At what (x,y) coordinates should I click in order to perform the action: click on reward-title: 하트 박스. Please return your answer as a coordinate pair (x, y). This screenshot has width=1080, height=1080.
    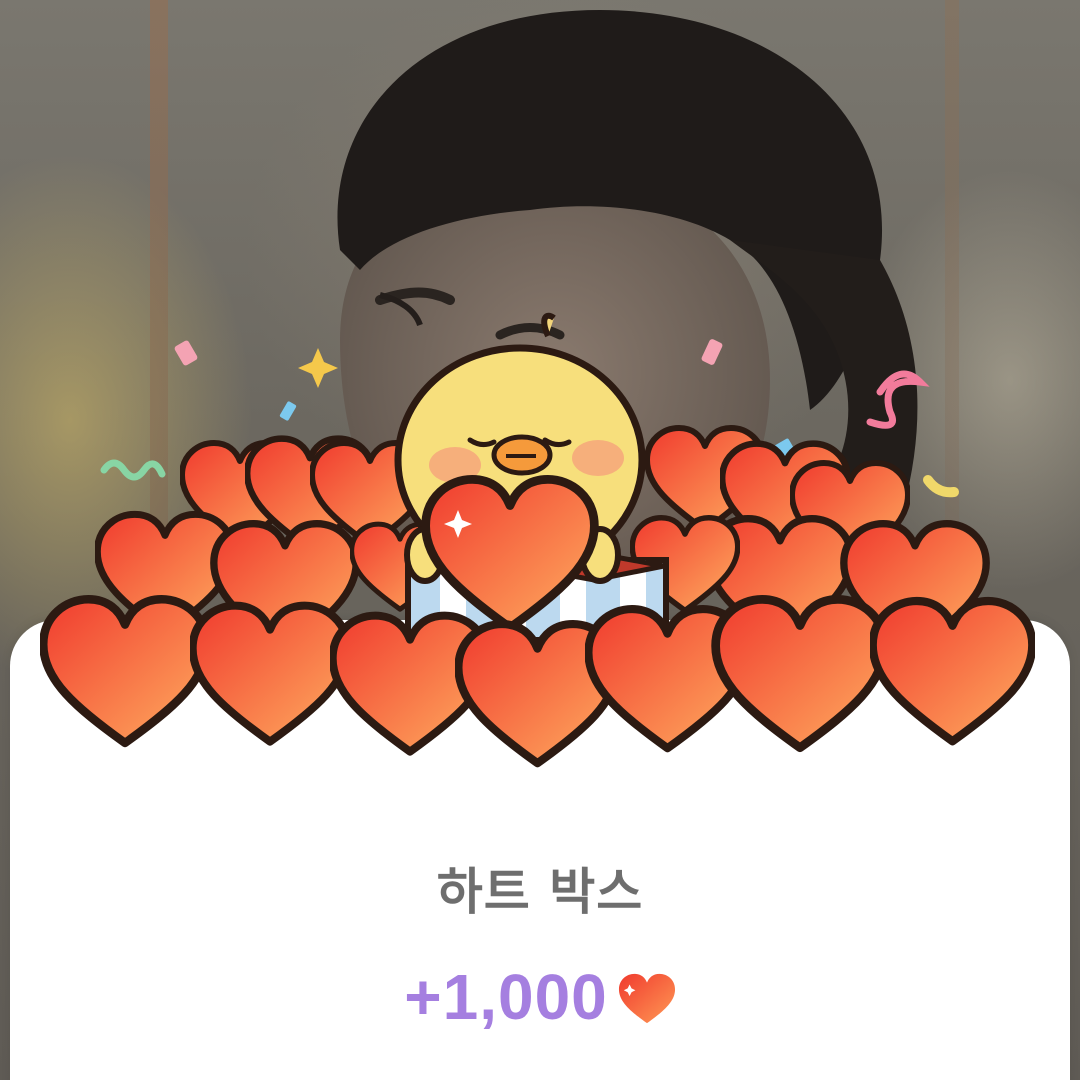
    Looking at the image, I should click on (540, 892).